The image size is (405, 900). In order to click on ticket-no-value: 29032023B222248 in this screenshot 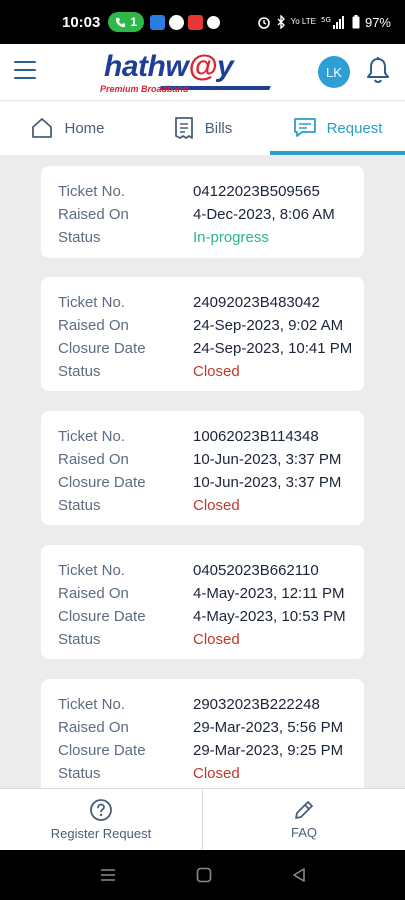, I will do `click(256, 704)`.